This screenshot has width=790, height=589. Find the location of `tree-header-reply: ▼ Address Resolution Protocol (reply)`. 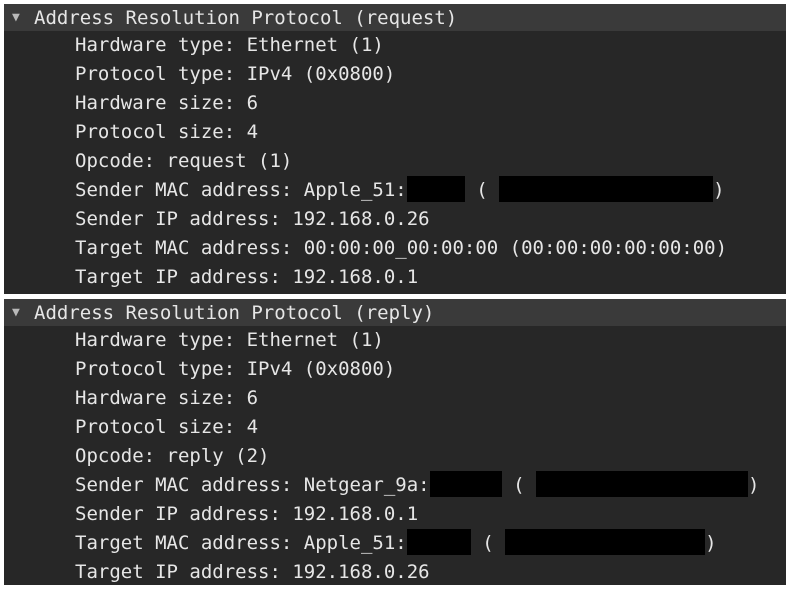

tree-header-reply: ▼ Address Resolution Protocol (reply) is located at coordinates (395, 312).